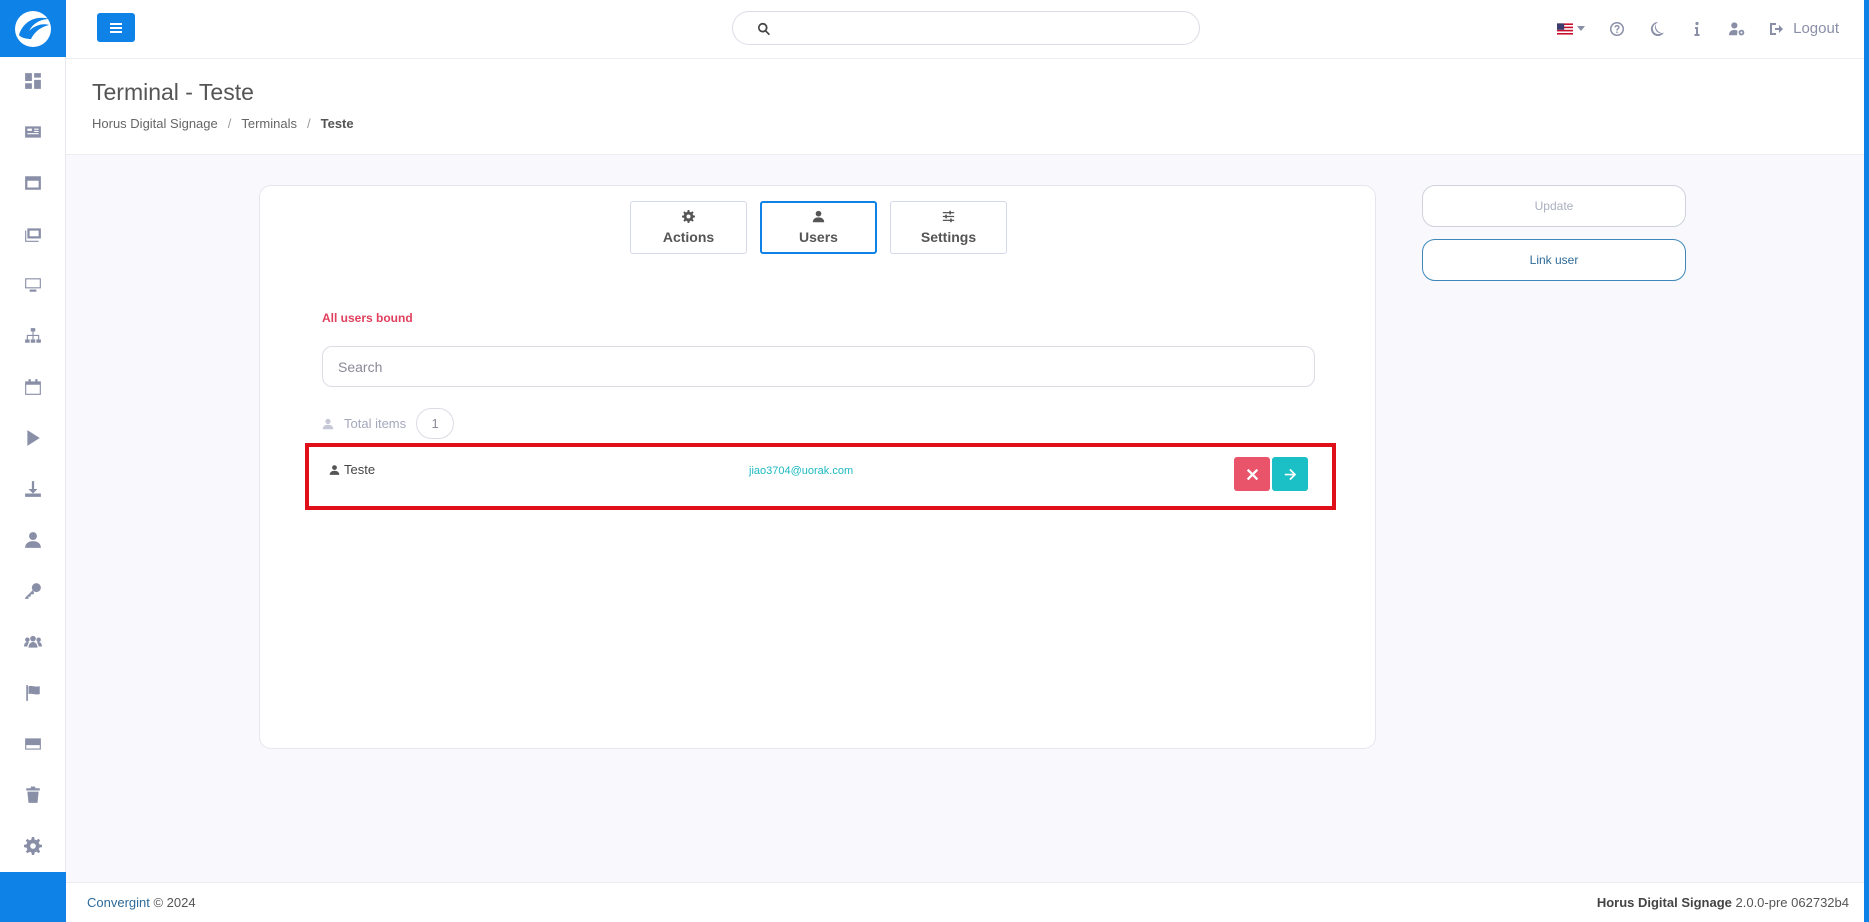 This screenshot has height=922, width=1869. What do you see at coordinates (1686, 28) in the screenshot?
I see `topbar-actions: Logout` at bounding box center [1686, 28].